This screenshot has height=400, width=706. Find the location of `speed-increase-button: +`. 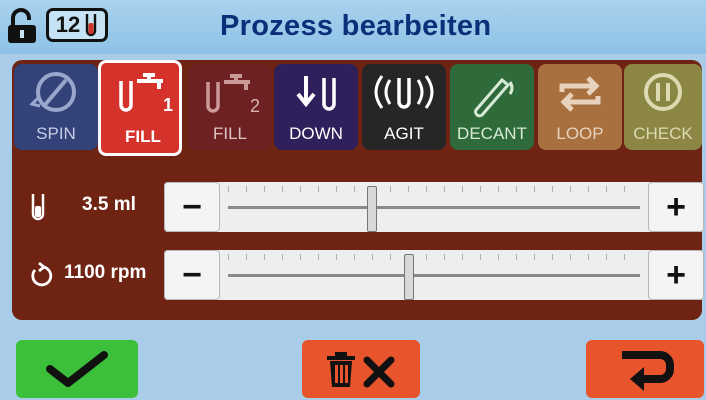

speed-increase-button: + is located at coordinates (676, 275).